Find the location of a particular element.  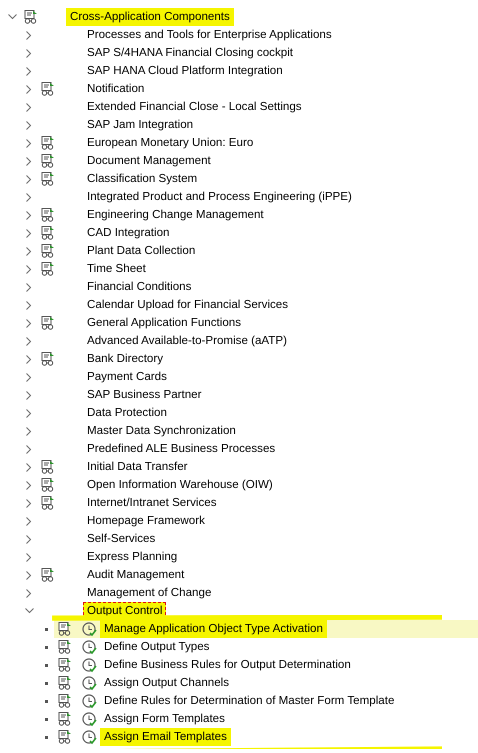

tree-node-label: SAP S/4HANA Financial Closing cockpit is located at coordinates (190, 53).